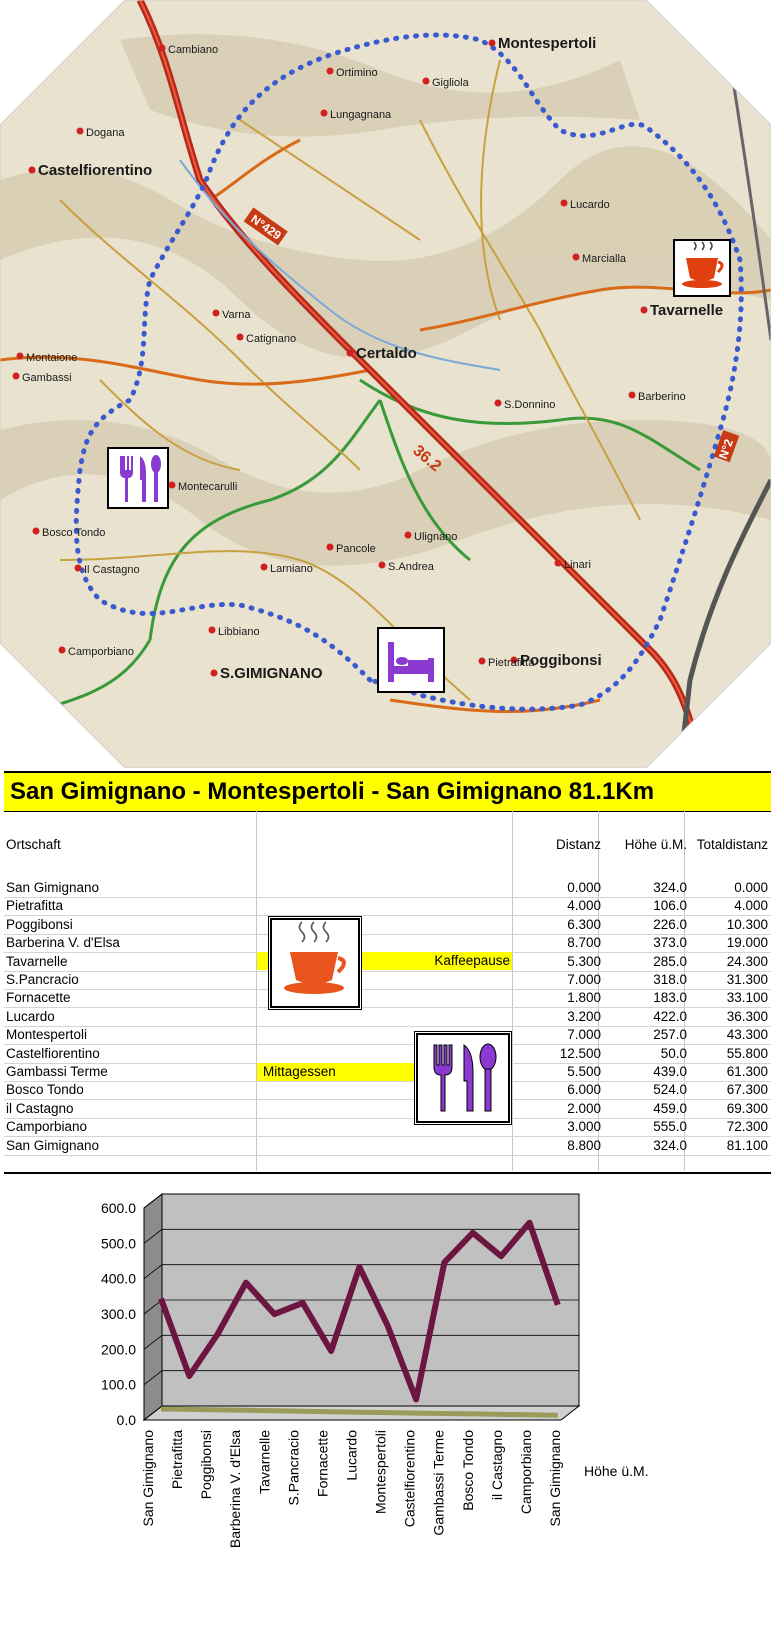 The height and width of the screenshot is (1645, 771). I want to click on distance-cell: 3.200, so click(584, 1016).